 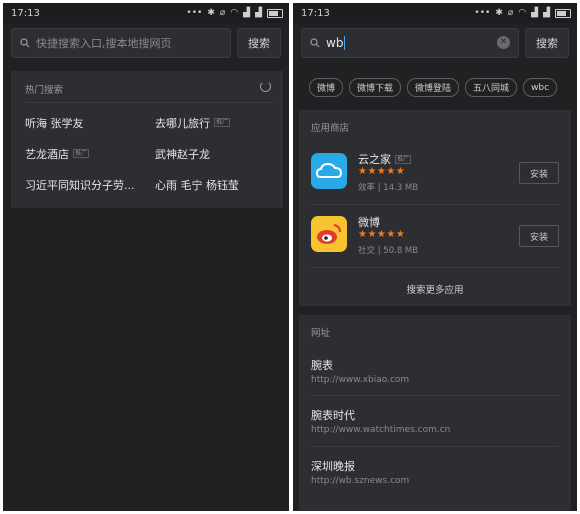 What do you see at coordinates (435, 382) in the screenshot?
I see `website-item: 腕表 http://www.xbiao.com` at bounding box center [435, 382].